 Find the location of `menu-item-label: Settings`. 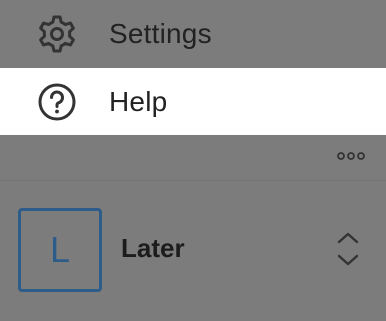

menu-item-label: Settings is located at coordinates (160, 33).